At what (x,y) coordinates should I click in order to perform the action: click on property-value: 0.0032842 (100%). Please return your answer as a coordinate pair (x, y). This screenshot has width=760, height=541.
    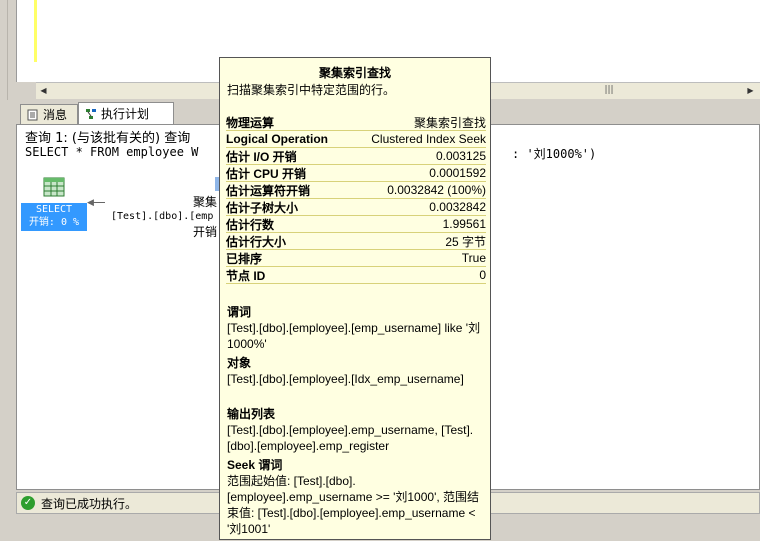
    Looking at the image, I should click on (436, 190).